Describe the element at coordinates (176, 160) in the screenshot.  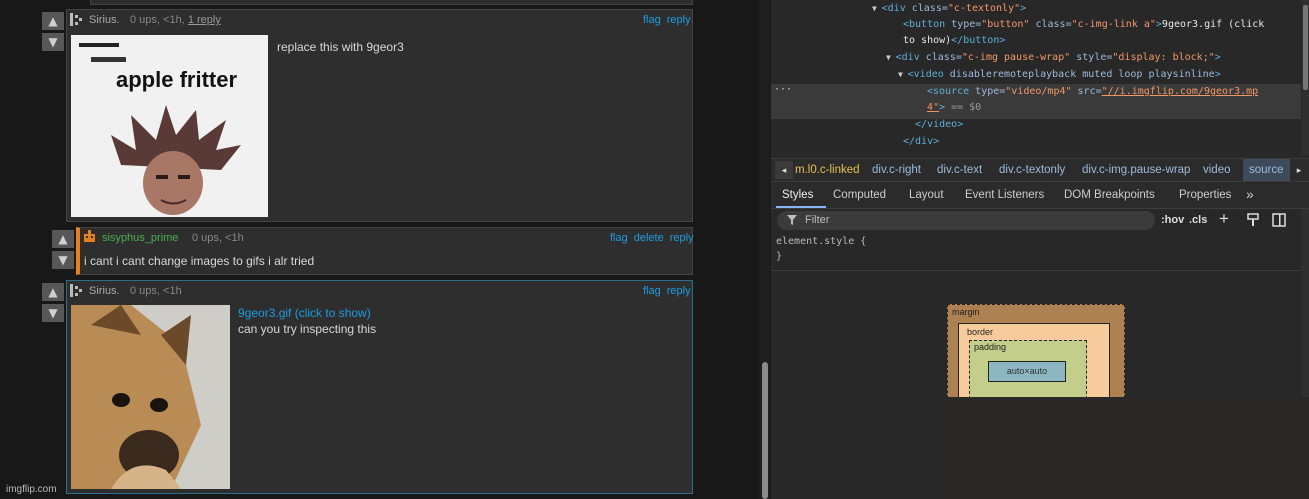
I see `anime-character-image` at that location.